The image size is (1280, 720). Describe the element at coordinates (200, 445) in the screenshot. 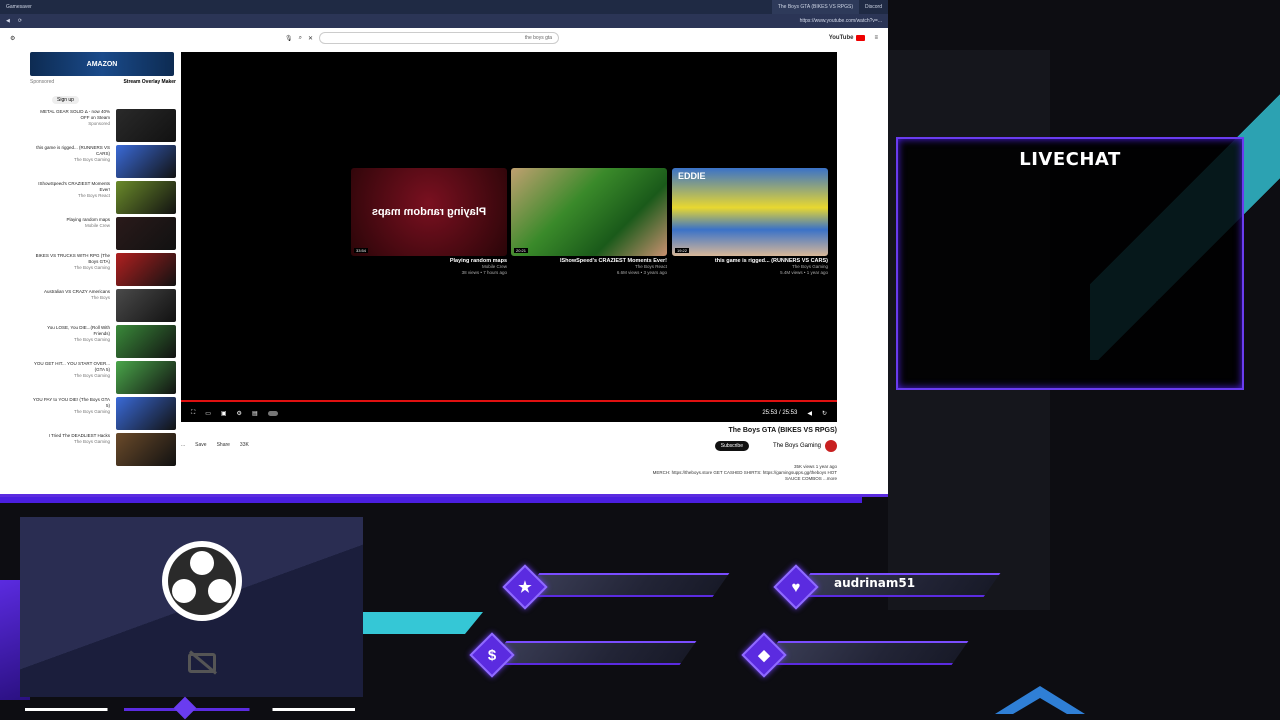

I see `save-button: Save` at that location.